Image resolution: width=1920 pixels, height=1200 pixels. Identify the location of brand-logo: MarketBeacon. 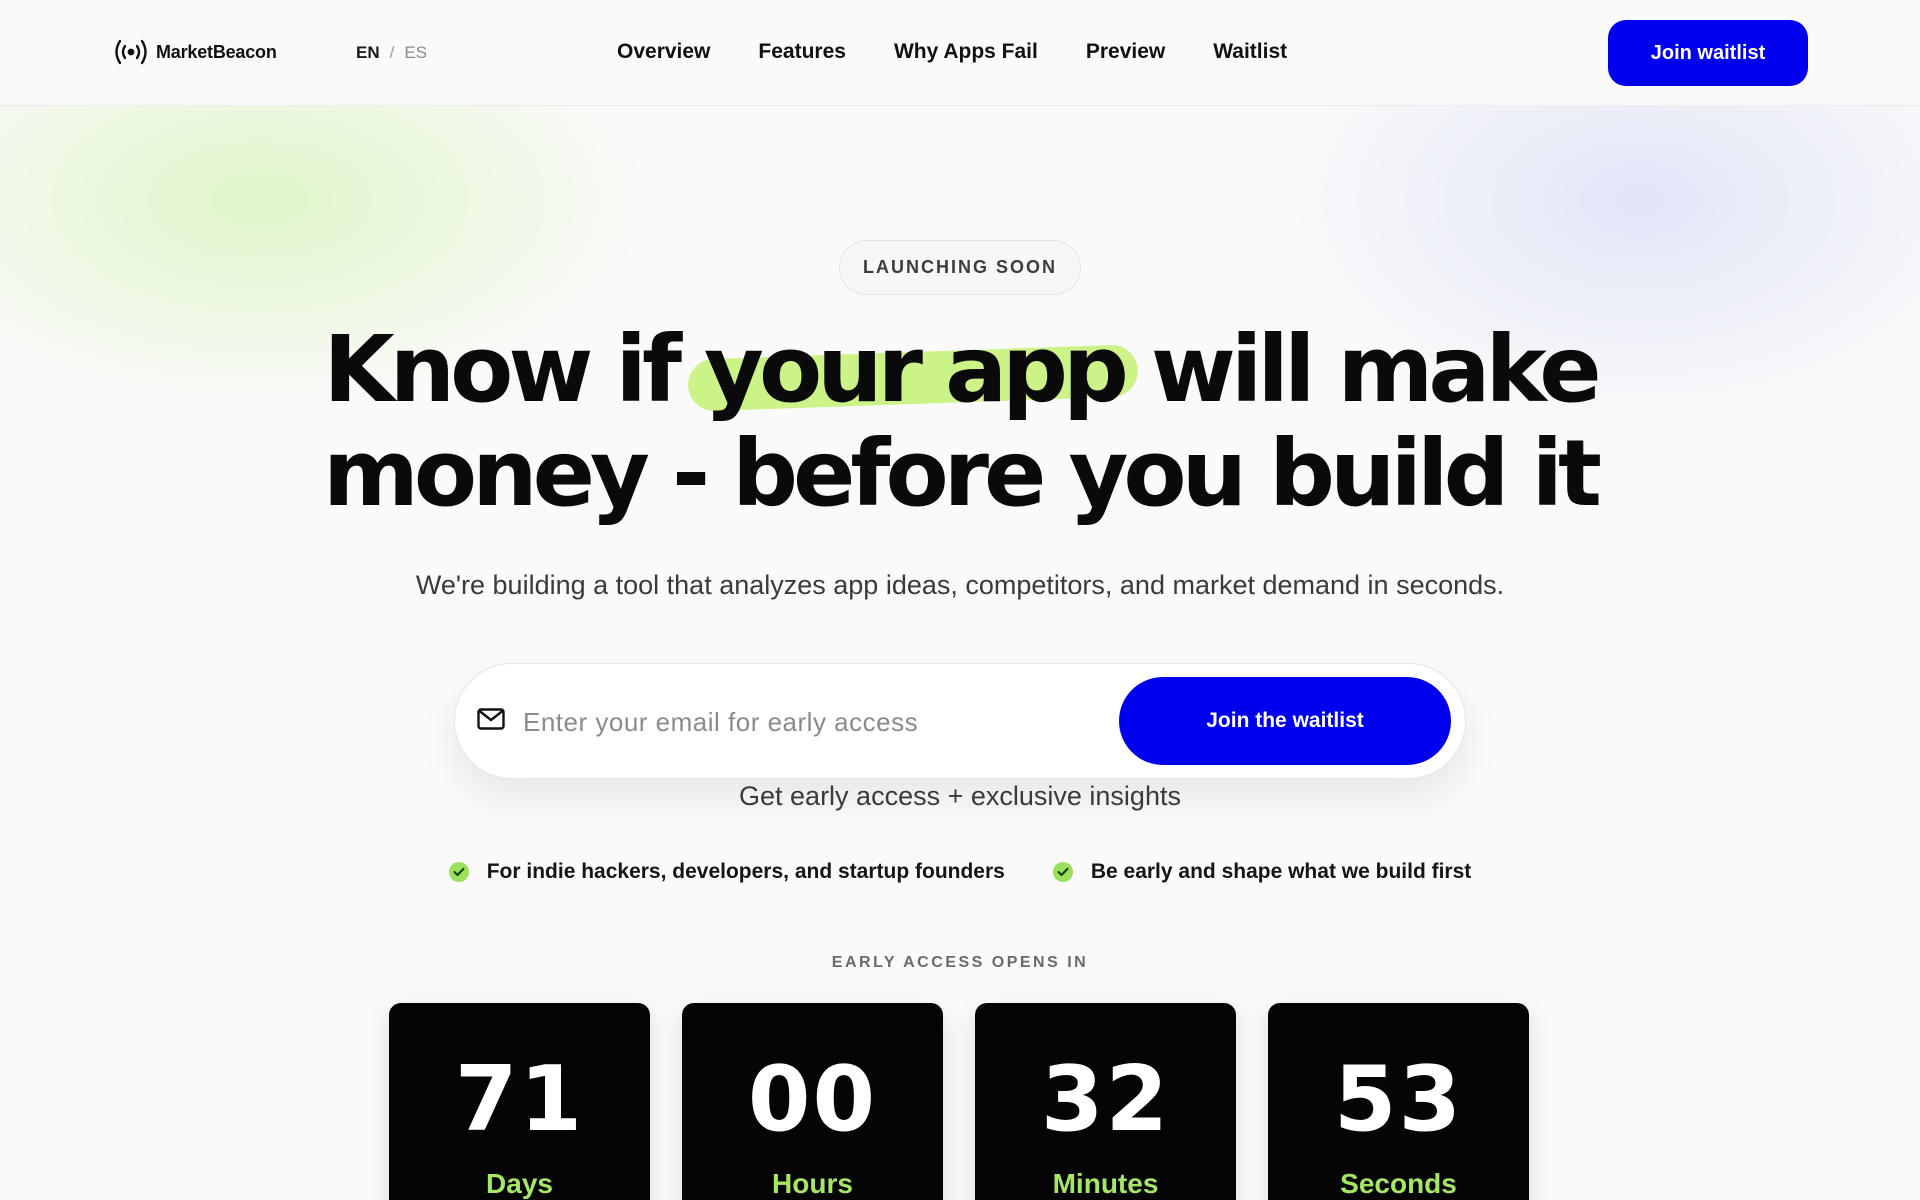
(193, 52).